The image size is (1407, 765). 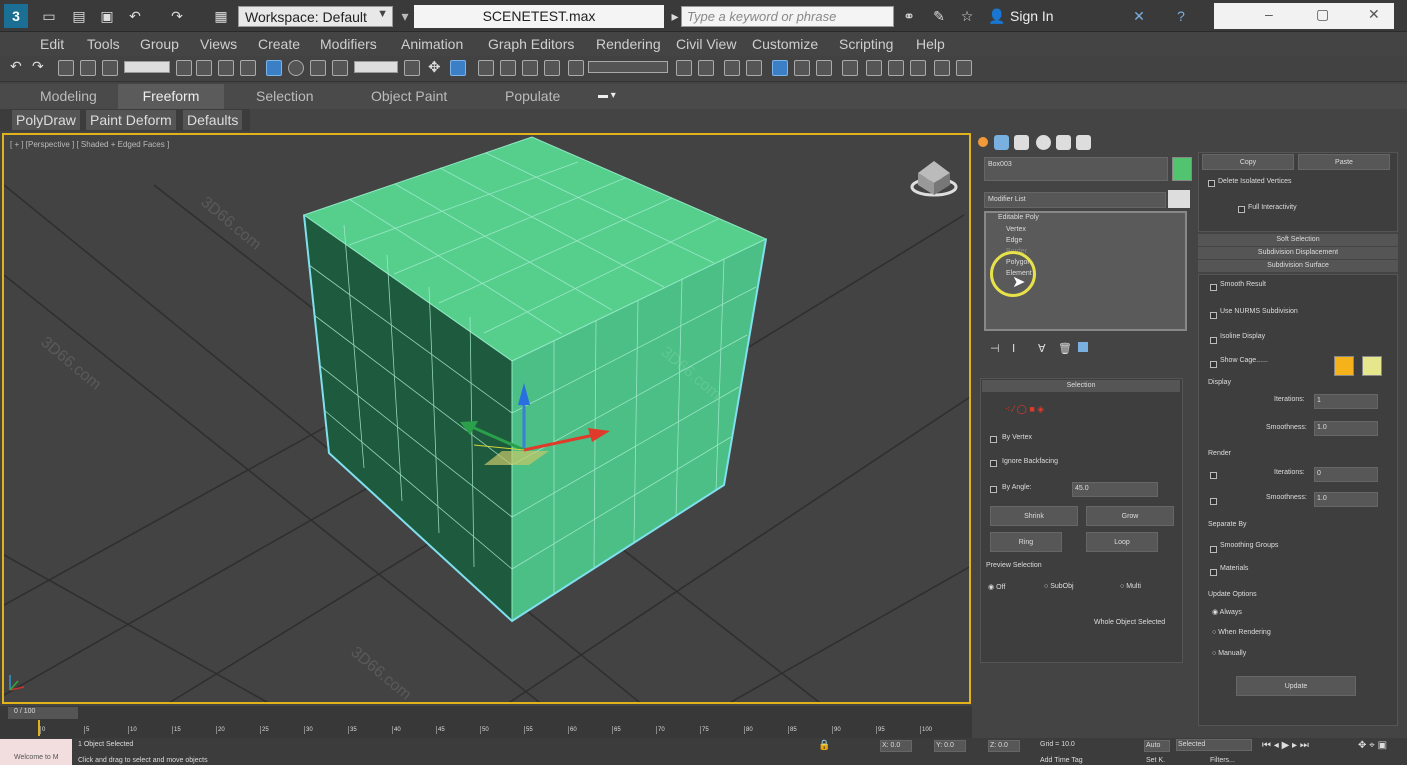 What do you see at coordinates (1213, 340) in the screenshot?
I see `isoline-display-checkbox` at bounding box center [1213, 340].